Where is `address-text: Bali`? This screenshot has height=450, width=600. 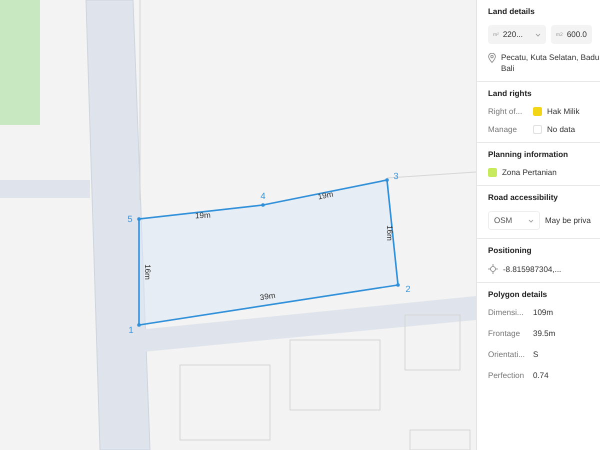
address-text: Bali is located at coordinates (508, 68).